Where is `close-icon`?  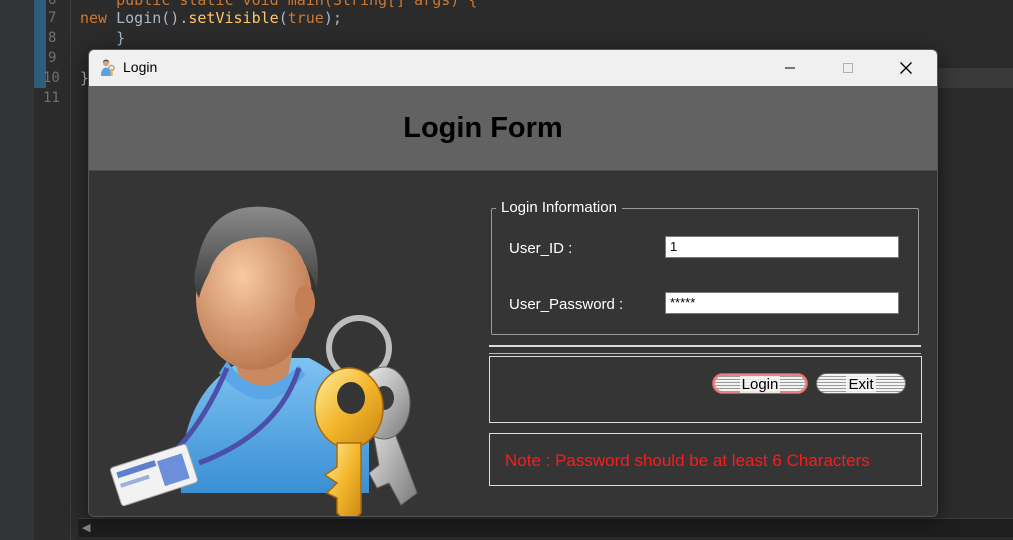 close-icon is located at coordinates (906, 68).